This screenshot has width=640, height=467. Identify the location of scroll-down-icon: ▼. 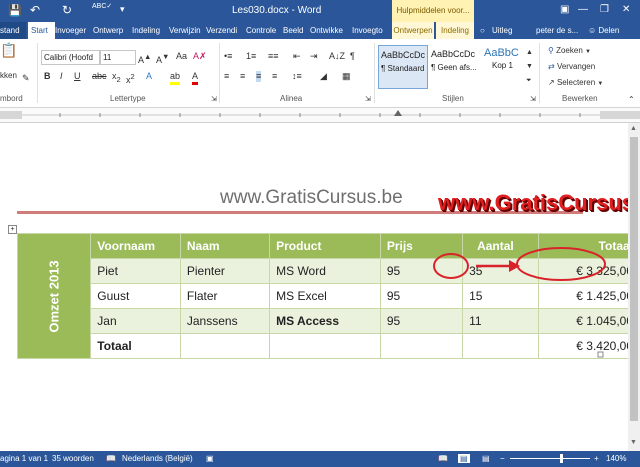
(633, 442).